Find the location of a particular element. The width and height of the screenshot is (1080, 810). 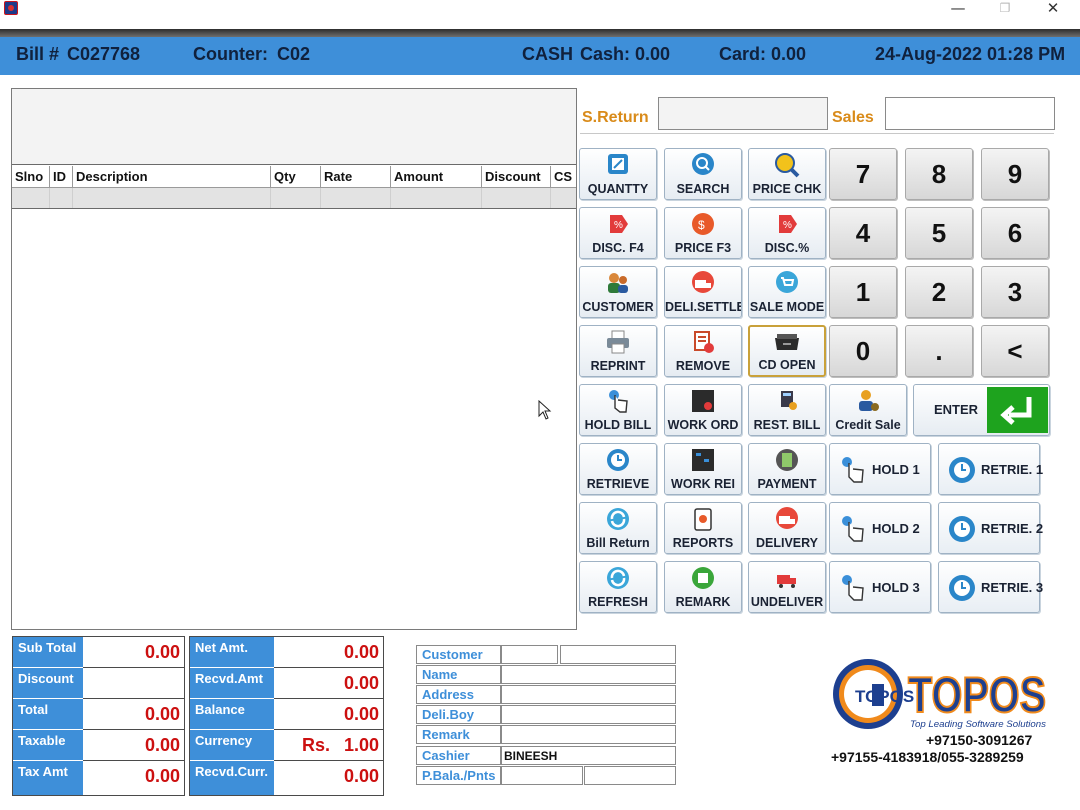

work-order-button: WORK ORD is located at coordinates (703, 410).